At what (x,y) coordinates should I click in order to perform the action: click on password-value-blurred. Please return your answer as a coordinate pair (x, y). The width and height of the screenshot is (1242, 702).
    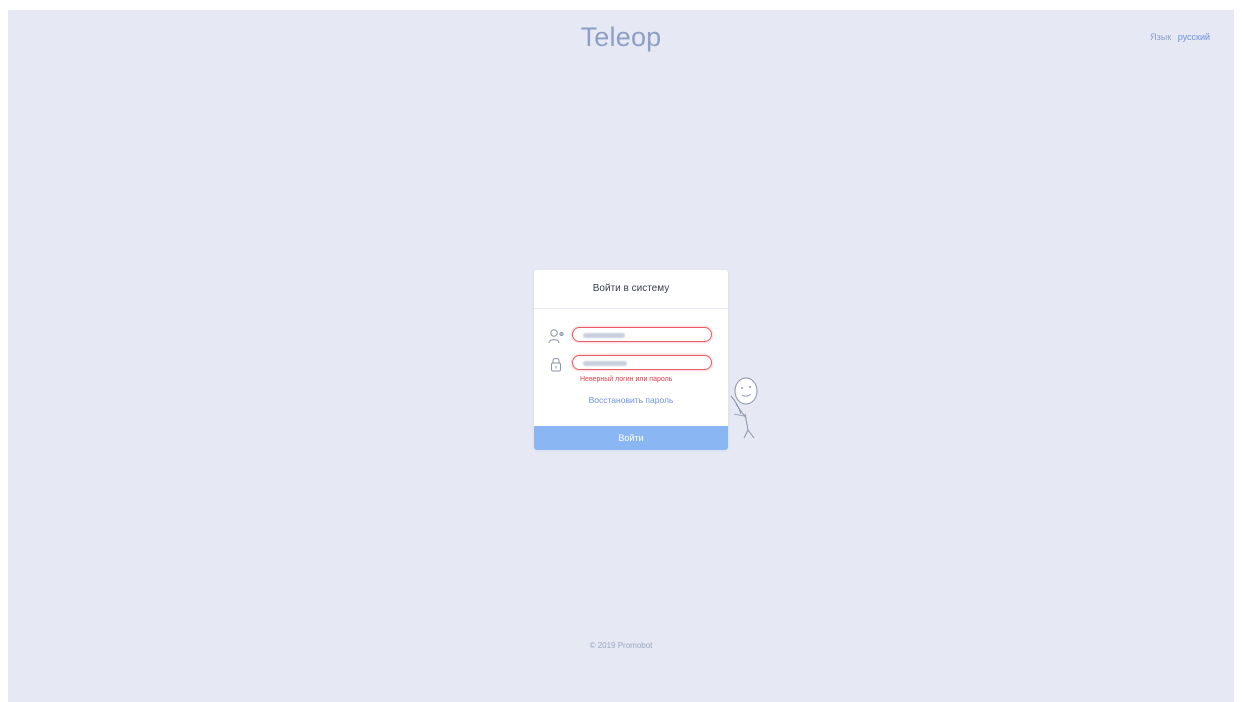
    Looking at the image, I should click on (605, 363).